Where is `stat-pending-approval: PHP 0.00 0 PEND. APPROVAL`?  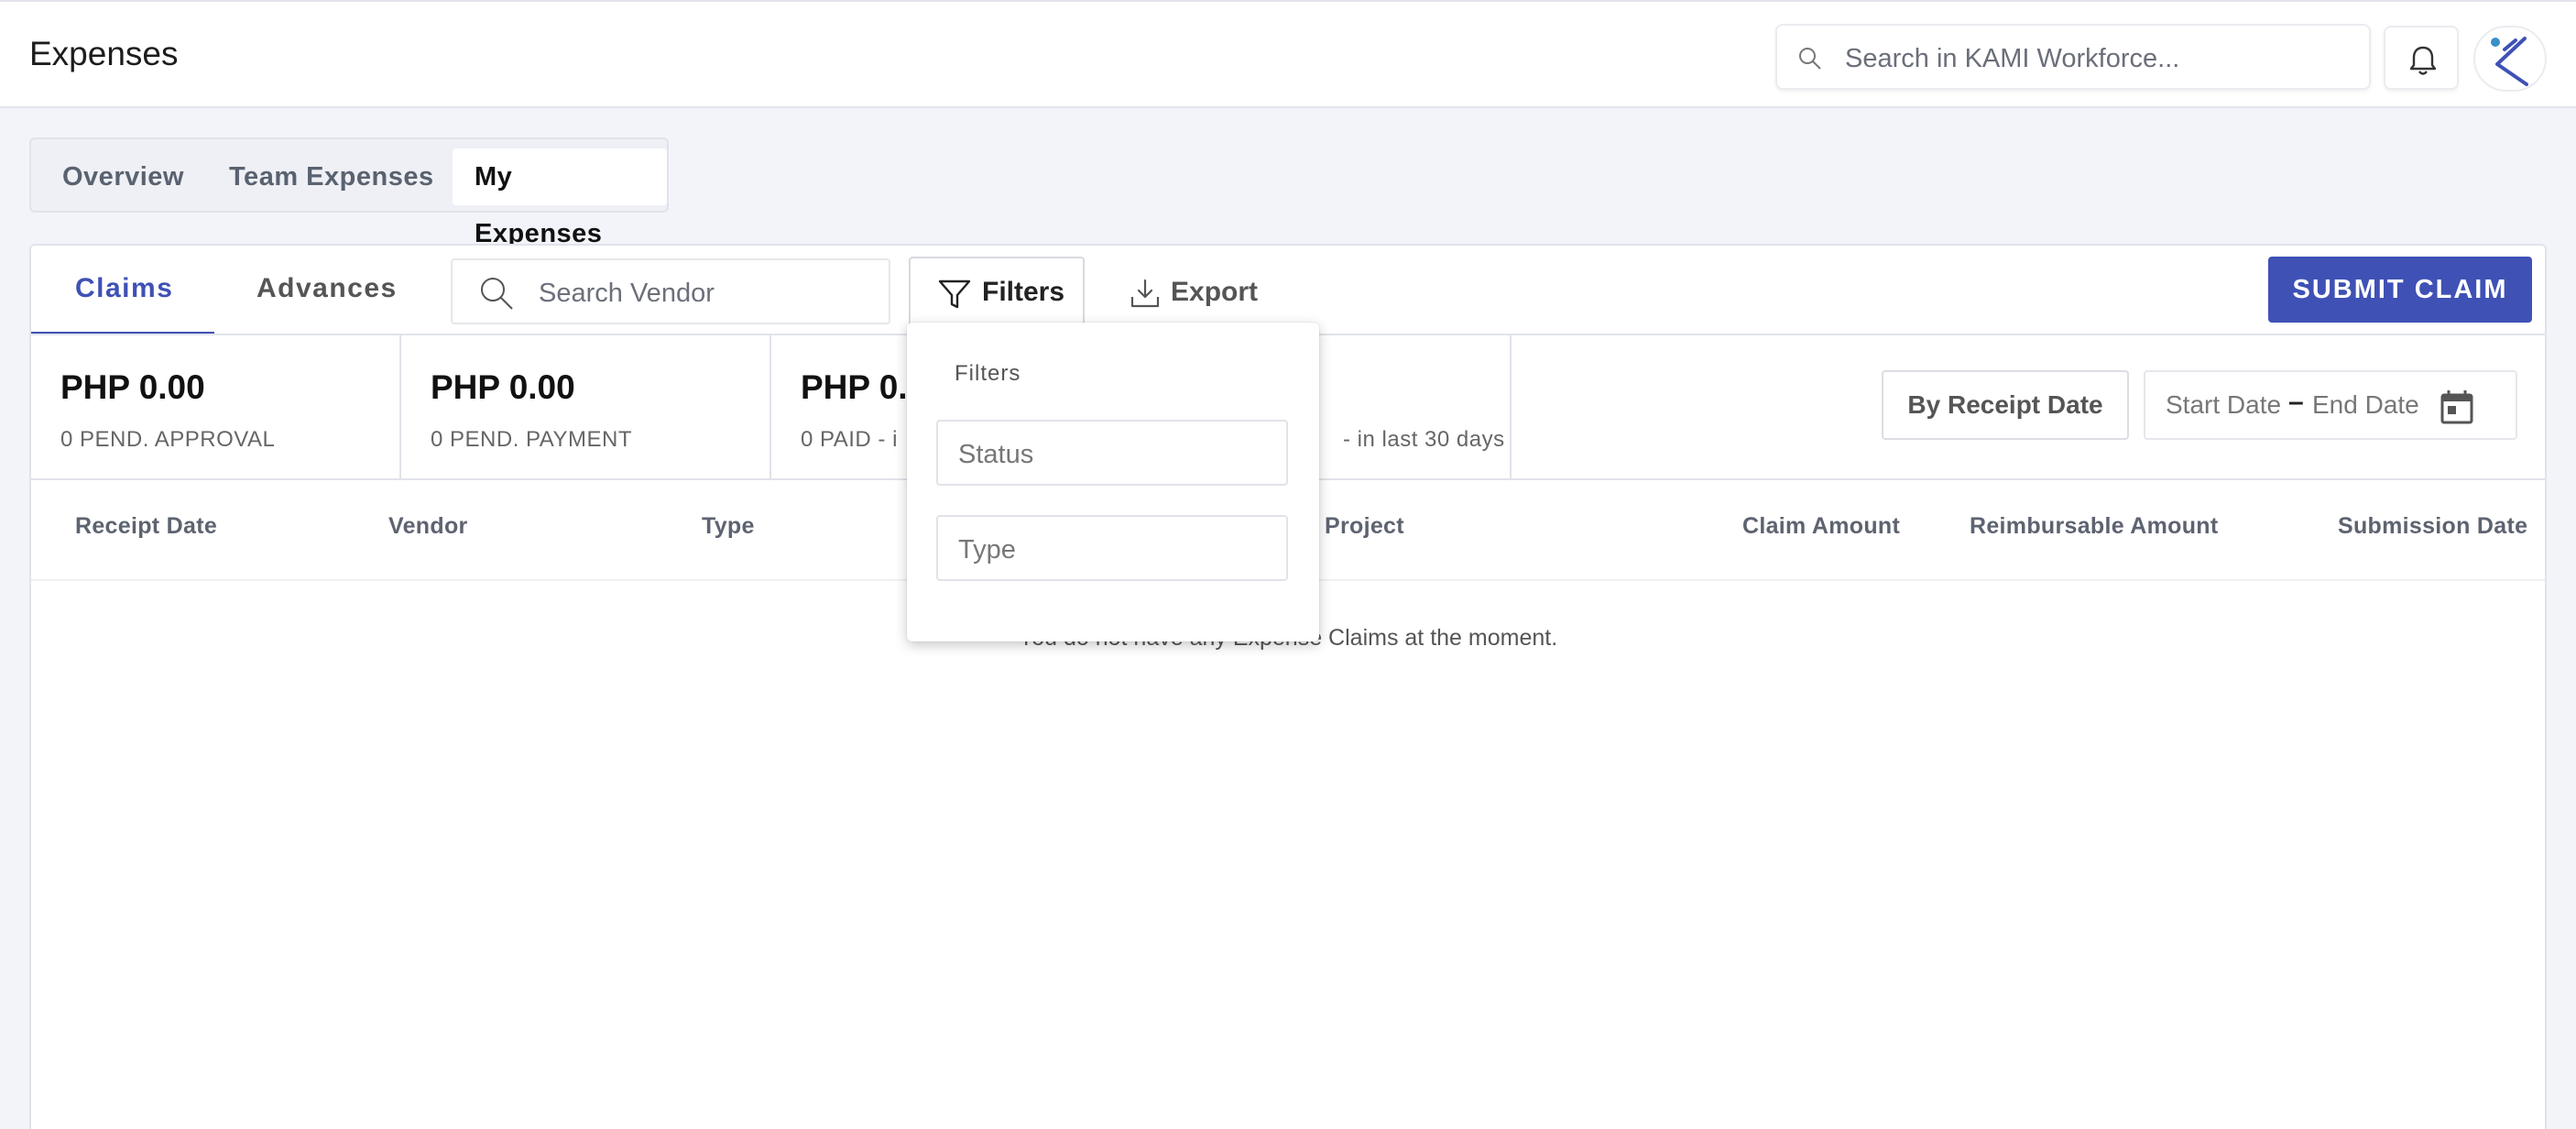
stat-pending-approval: PHP 0.00 0 PEND. APPROVAL is located at coordinates (216, 406).